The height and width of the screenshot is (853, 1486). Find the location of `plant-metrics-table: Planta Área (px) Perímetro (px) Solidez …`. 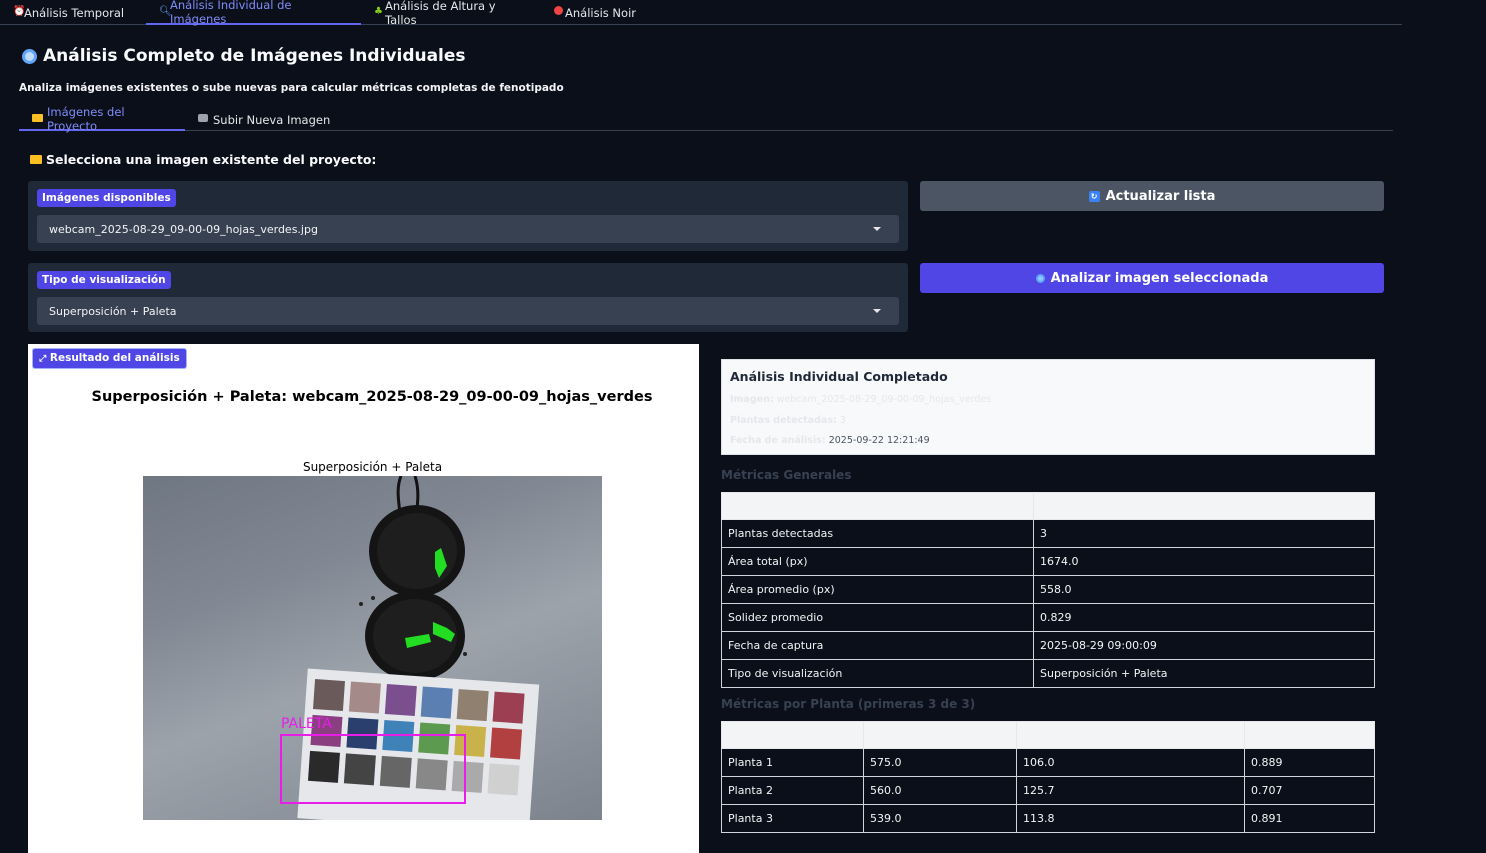

plant-metrics-table: Planta Área (px) Perímetro (px) Solidez … is located at coordinates (1048, 777).